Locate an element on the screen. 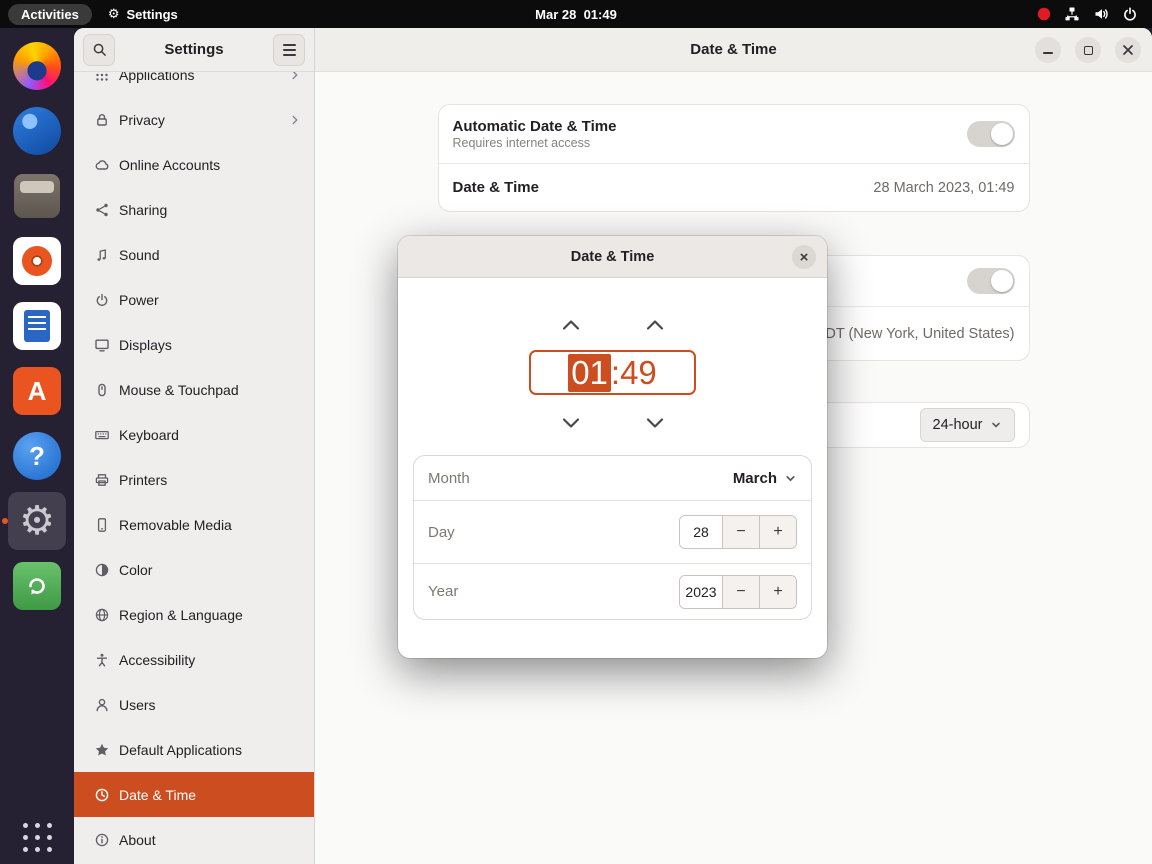 This screenshot has width=1152, height=864. sidebar-item-region-language: Region & Language is located at coordinates (194, 614).